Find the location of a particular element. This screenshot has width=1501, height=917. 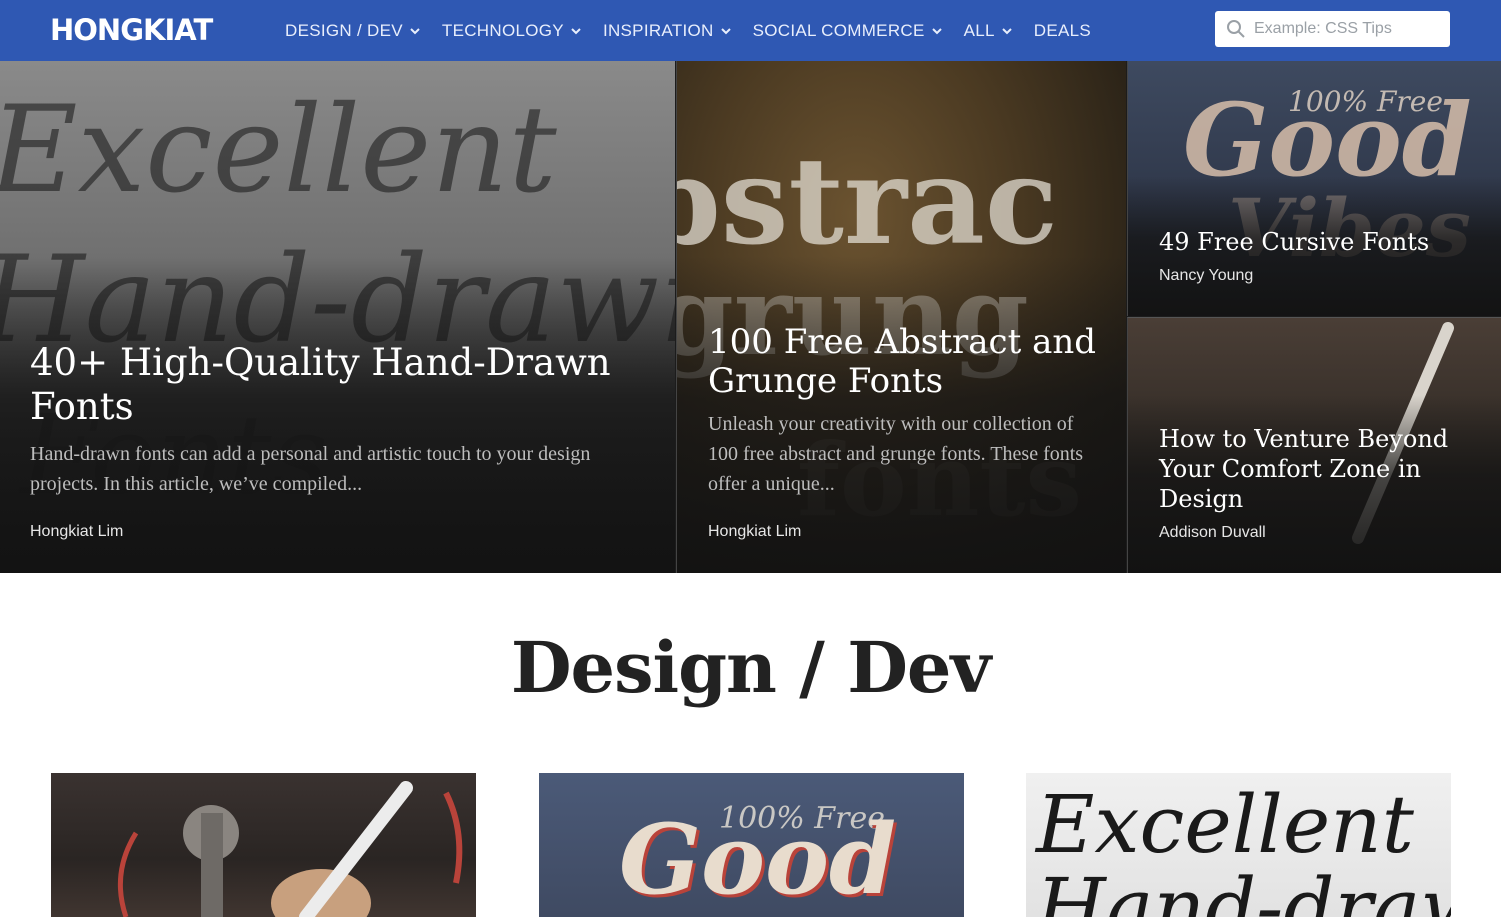

site-logo: HONGKIAT is located at coordinates (131, 30).